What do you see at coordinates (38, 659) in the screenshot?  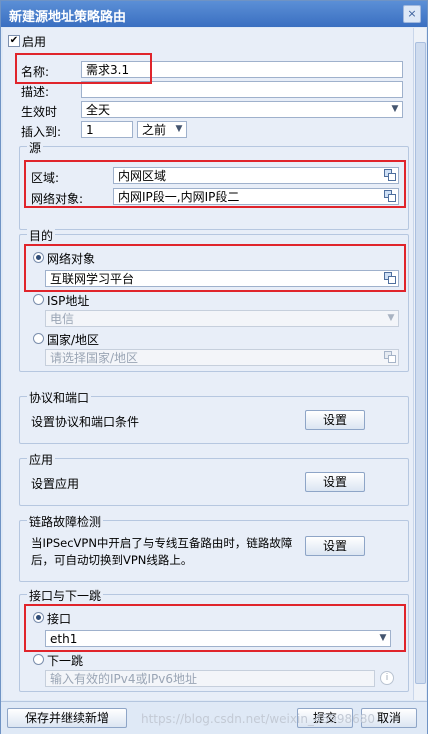 I see `nexthop-radio` at bounding box center [38, 659].